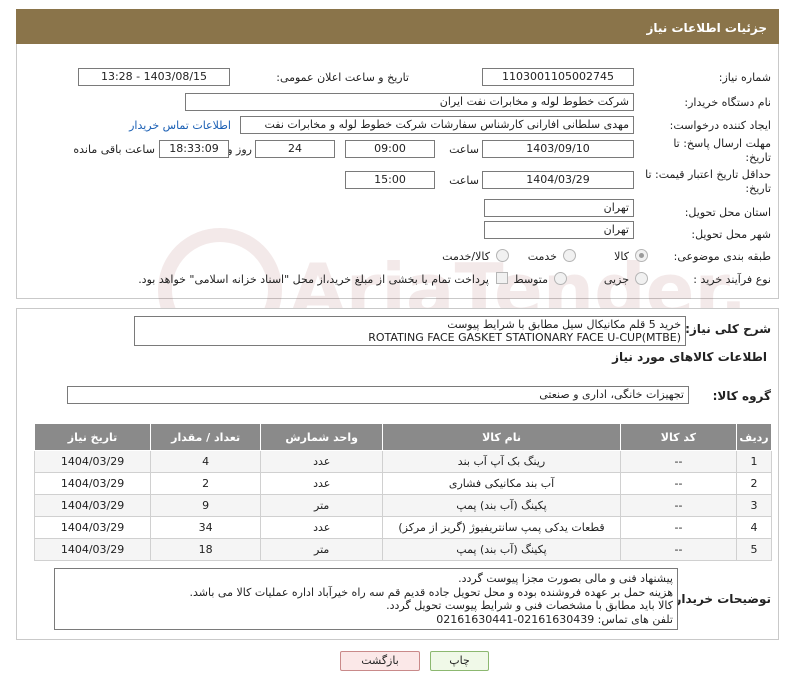 The image size is (789, 686). I want to click on goods-info-title: اطلاعات کالاهای مورد نیاز, so click(689, 357).